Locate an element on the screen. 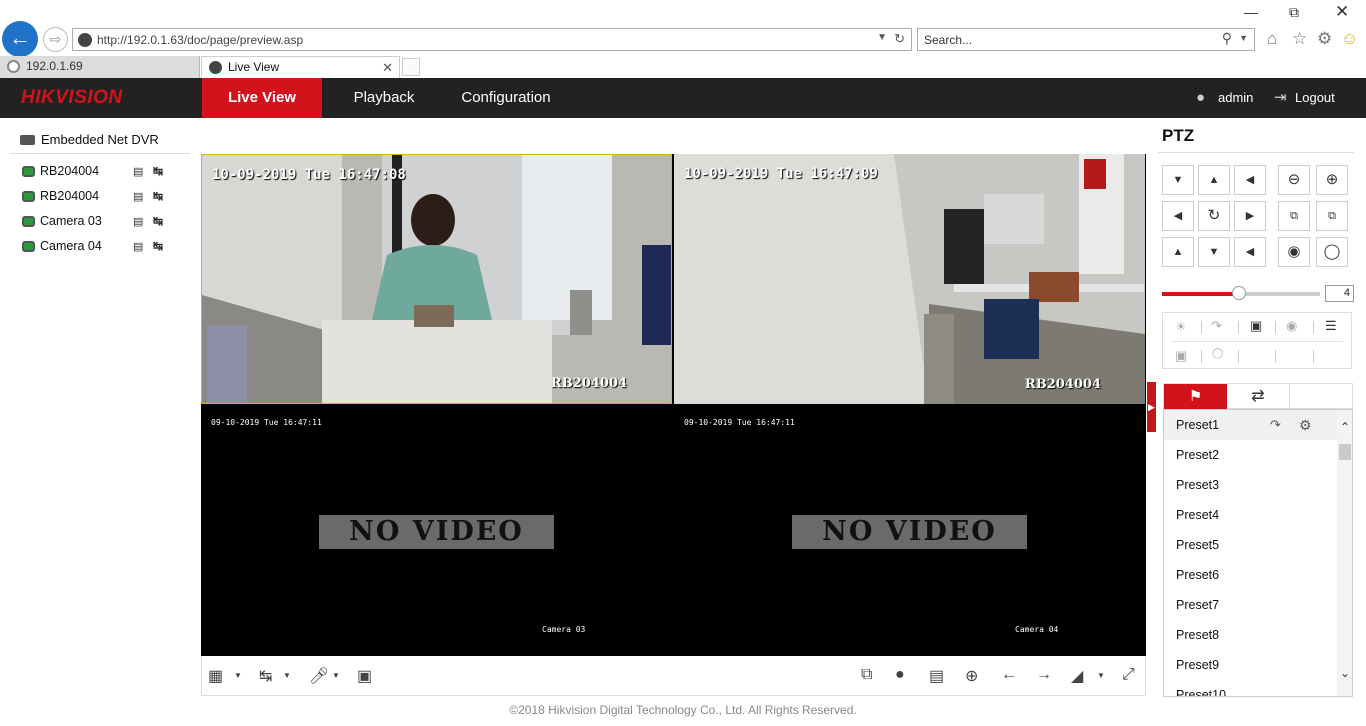  3d-positioning-icon: ◯ is located at coordinates (1217, 353).